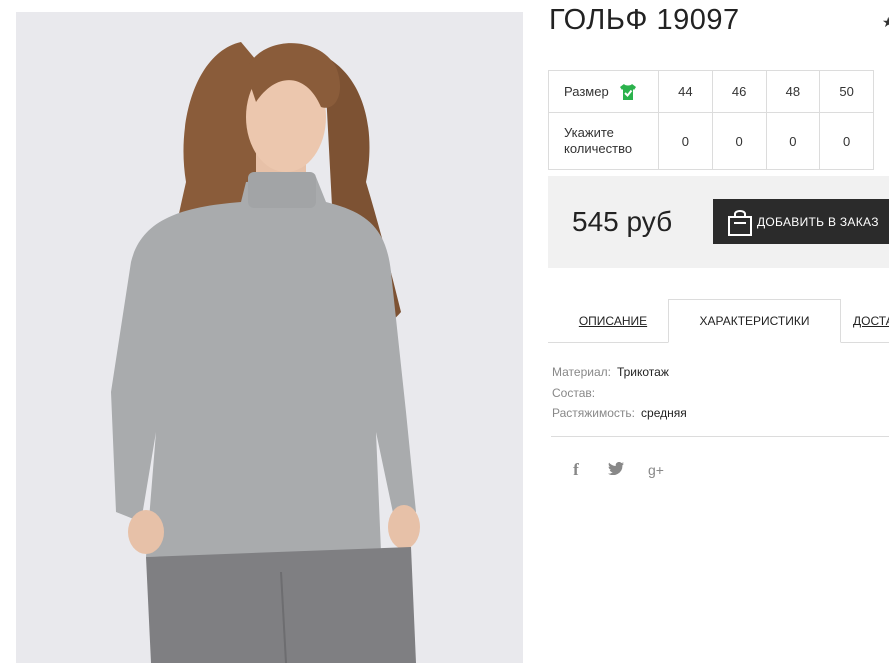 This screenshot has width=889, height=663. I want to click on quantity-input-44: 0, so click(685, 141).